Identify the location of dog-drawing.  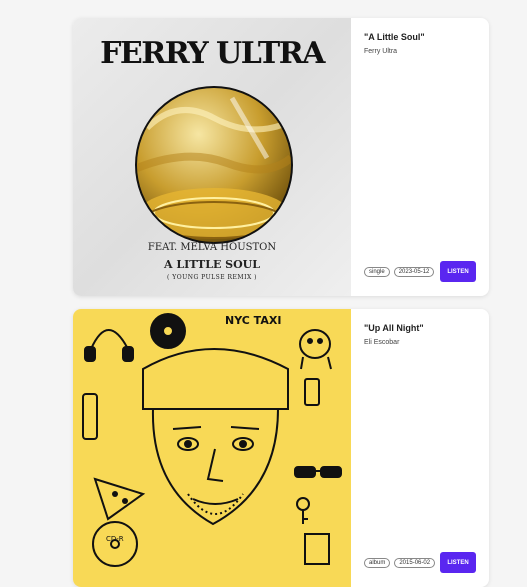
(315, 349).